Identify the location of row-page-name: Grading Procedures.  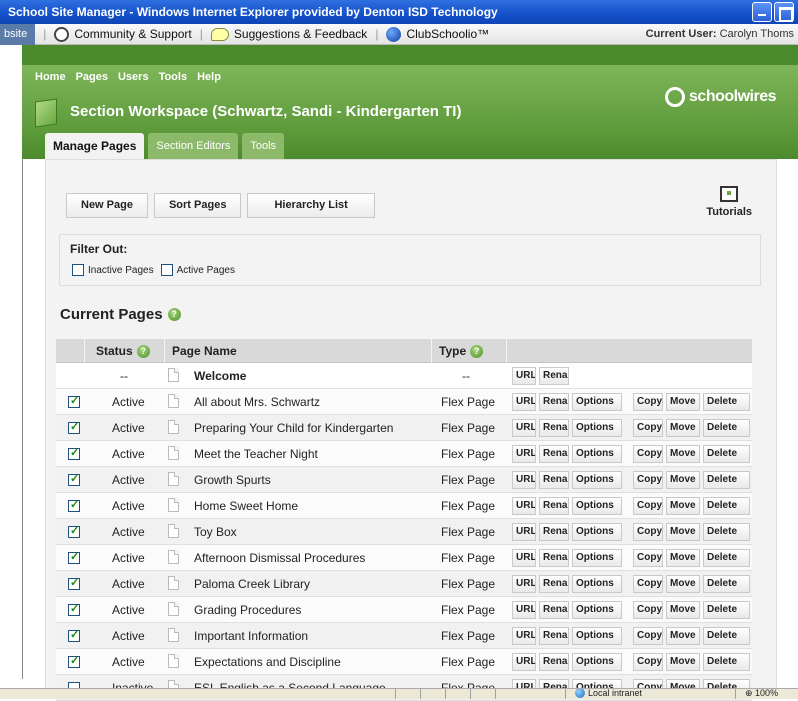
(247, 610).